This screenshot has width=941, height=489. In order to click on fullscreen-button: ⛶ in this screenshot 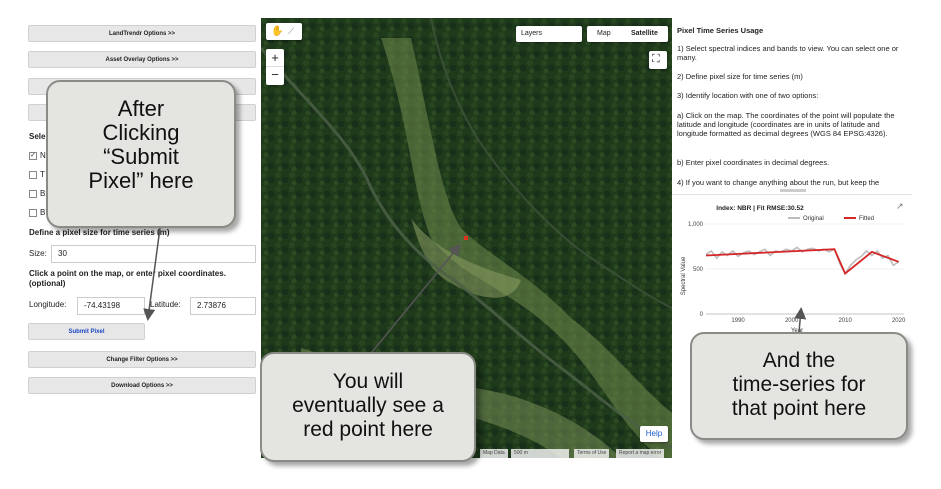, I will do `click(658, 60)`.